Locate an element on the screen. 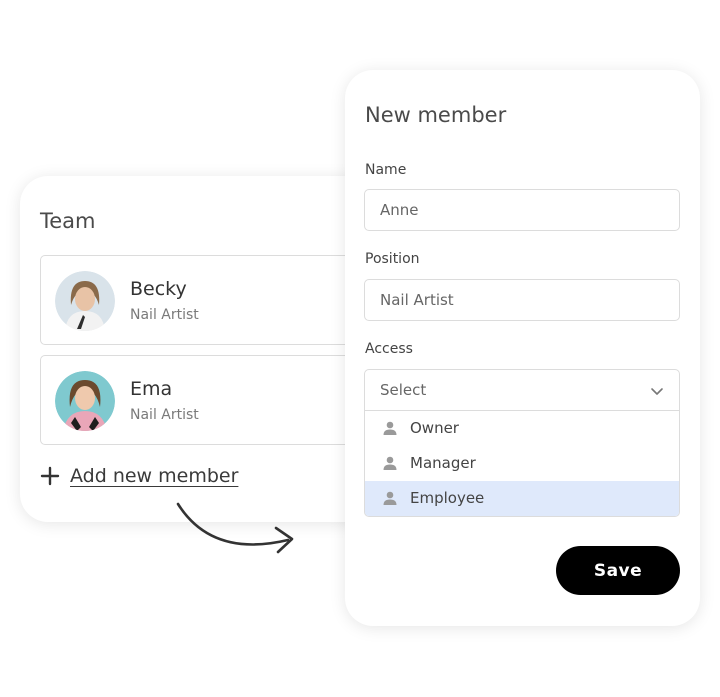  option-label: Owner is located at coordinates (434, 428).